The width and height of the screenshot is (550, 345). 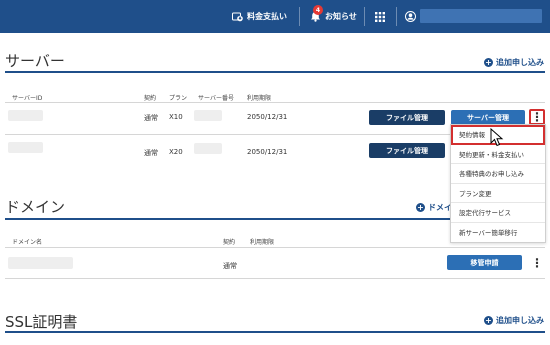 I want to click on user-menu-button, so click(x=410, y=16).